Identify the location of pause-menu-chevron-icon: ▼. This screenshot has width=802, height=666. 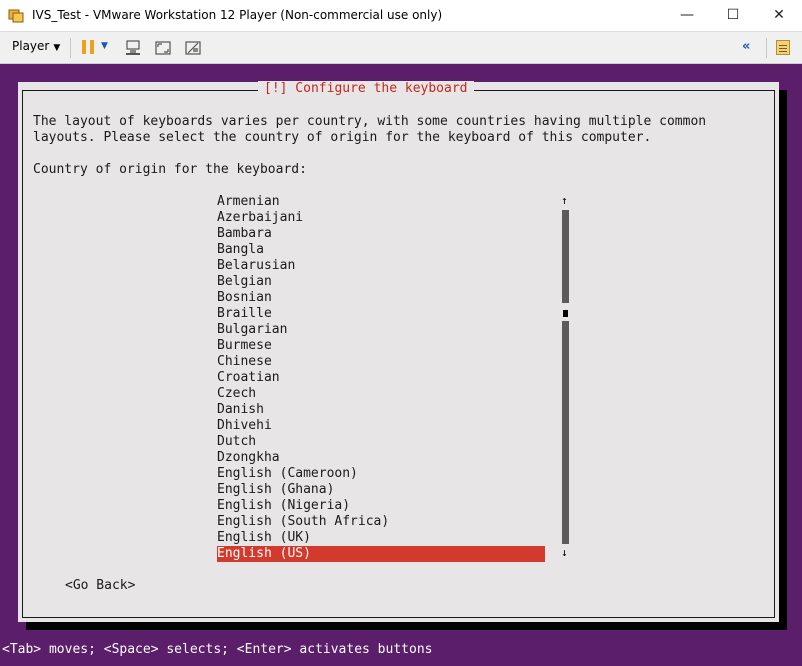
(104, 46).